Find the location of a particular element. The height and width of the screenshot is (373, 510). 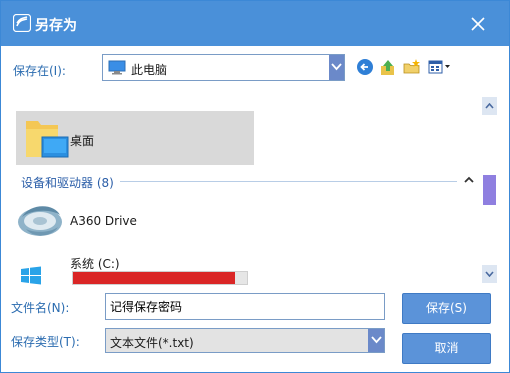

location-dropdown-button is located at coordinates (336, 67).